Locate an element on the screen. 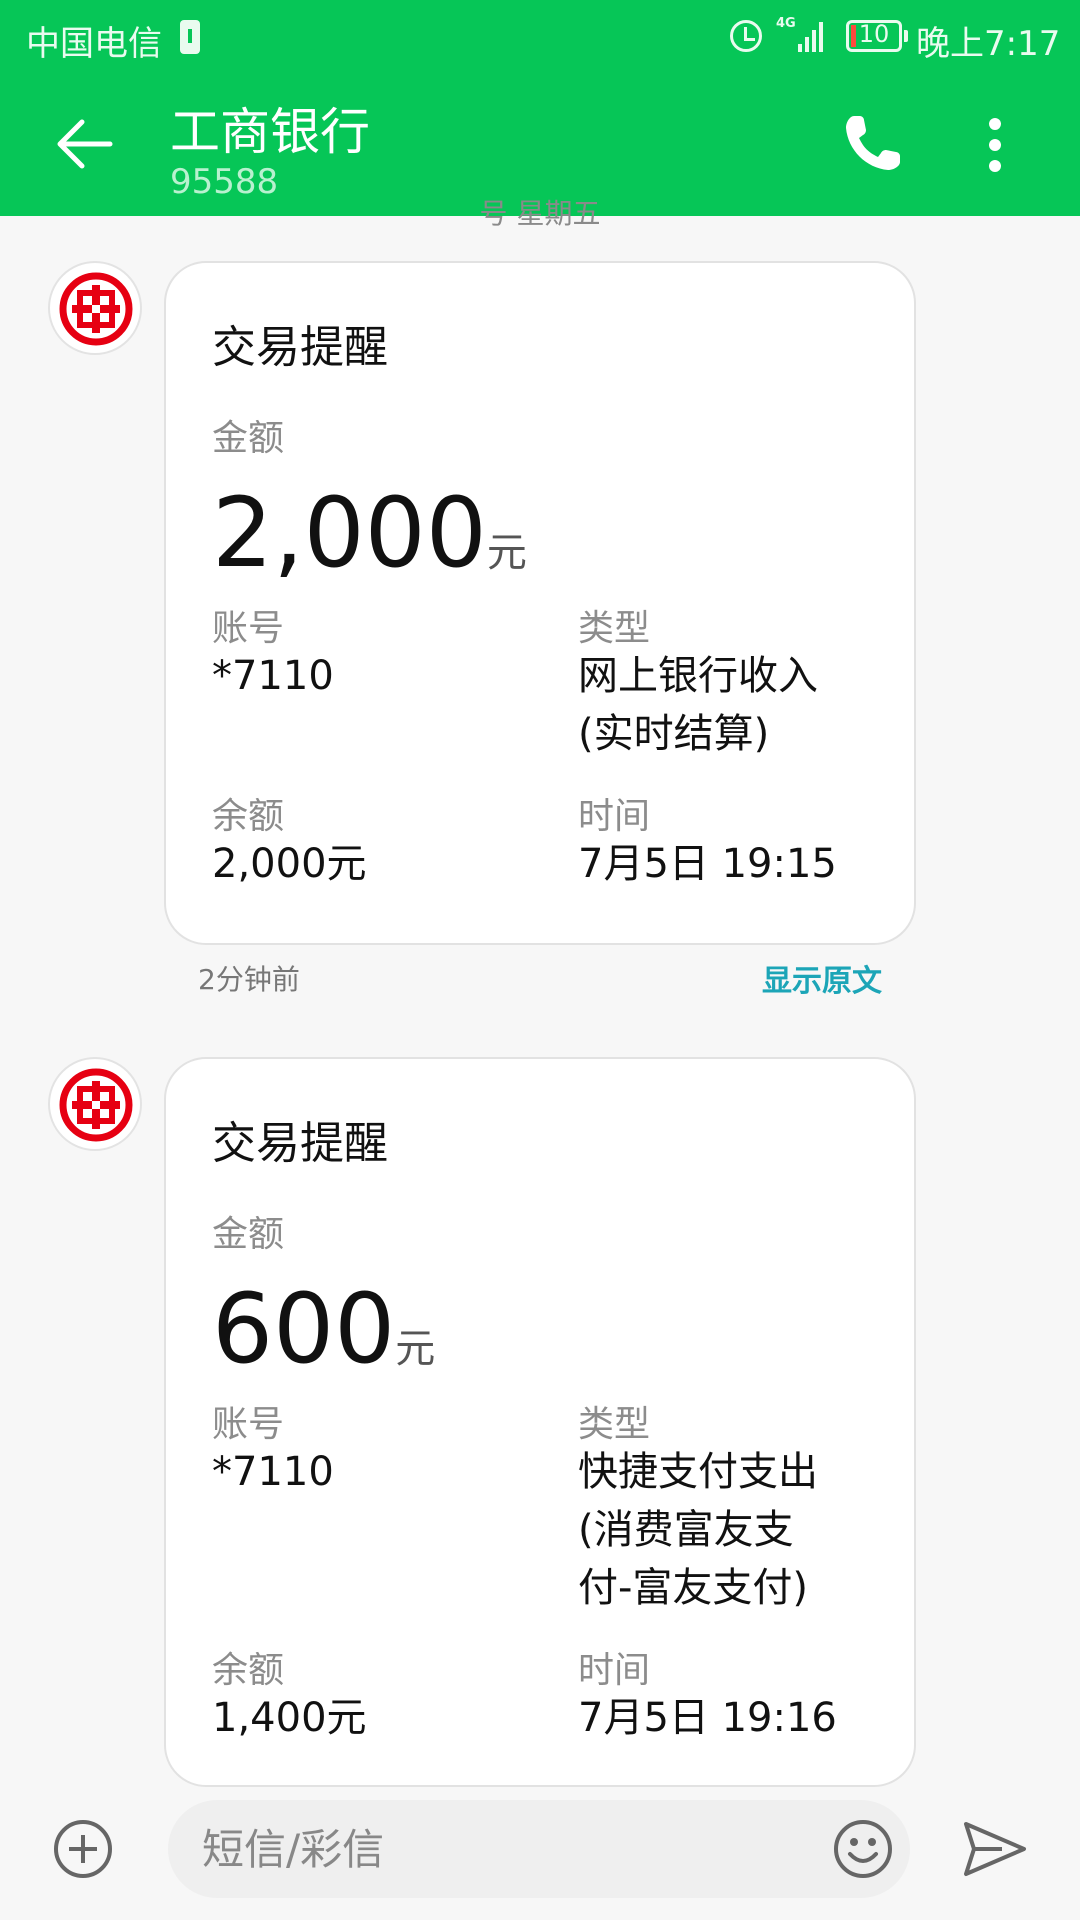  carrier-label: 中国电信 is located at coordinates (94, 44).